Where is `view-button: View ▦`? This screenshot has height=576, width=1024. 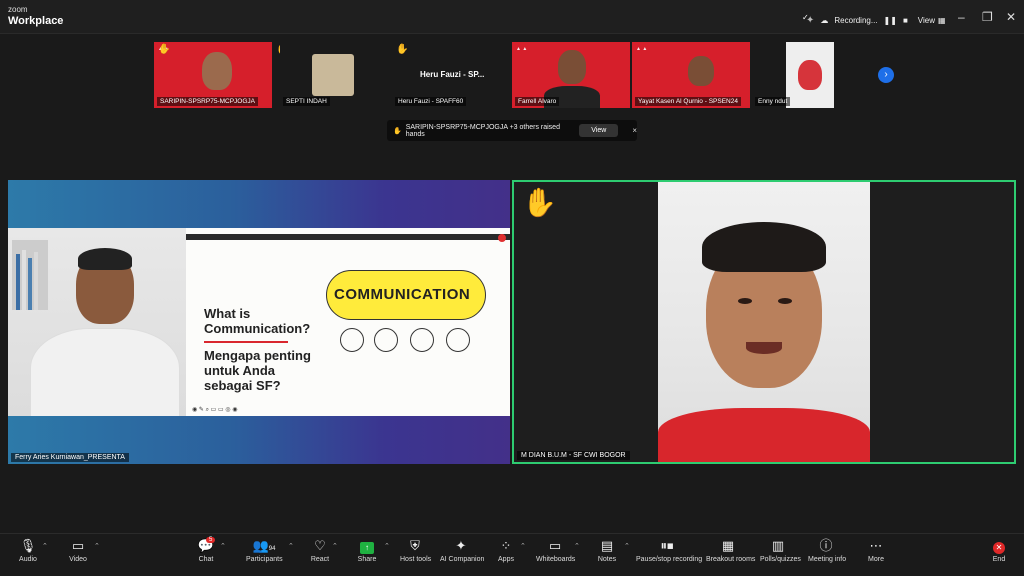 view-button: View ▦ is located at coordinates (932, 20).